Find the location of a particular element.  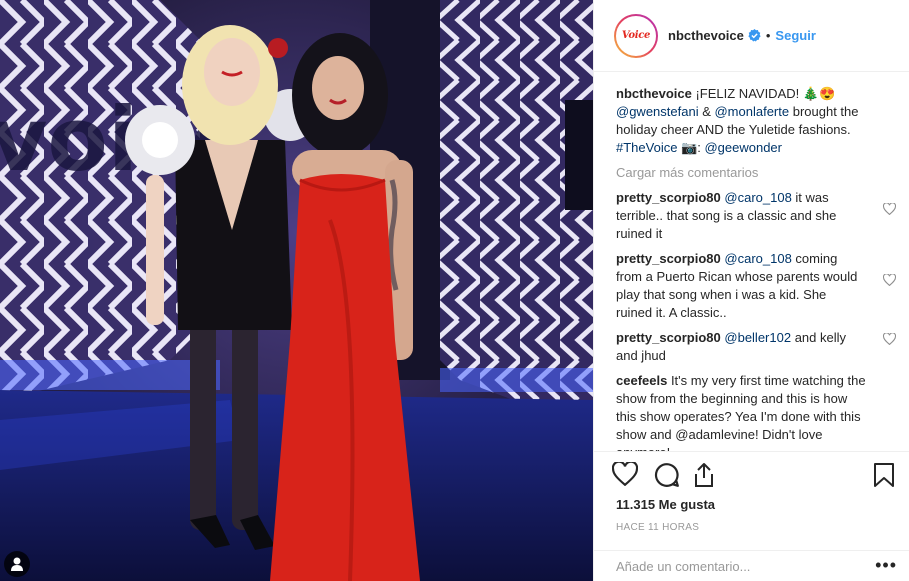

share-icon is located at coordinates (704, 475).